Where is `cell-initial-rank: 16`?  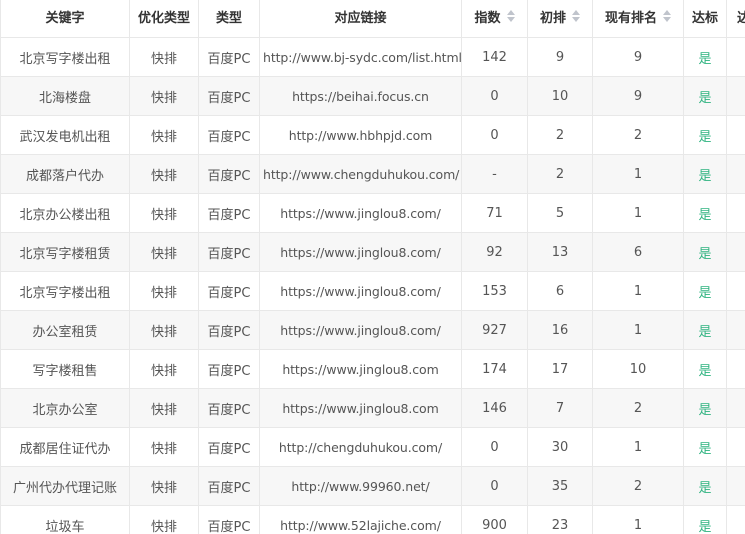
cell-initial-rank: 16 is located at coordinates (560, 330).